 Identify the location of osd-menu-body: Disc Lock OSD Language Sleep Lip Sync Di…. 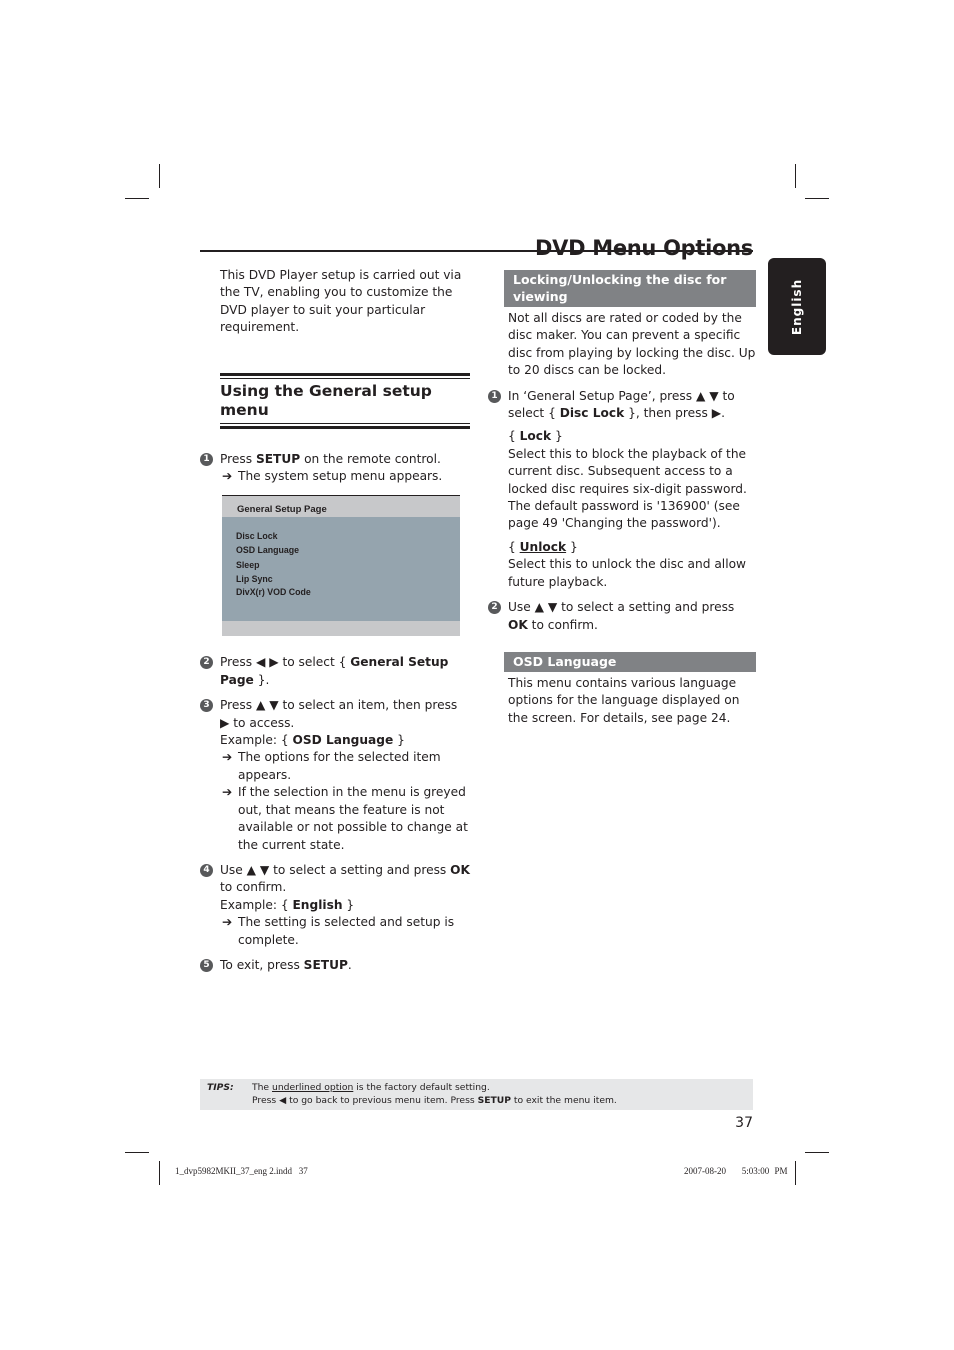
(341, 569).